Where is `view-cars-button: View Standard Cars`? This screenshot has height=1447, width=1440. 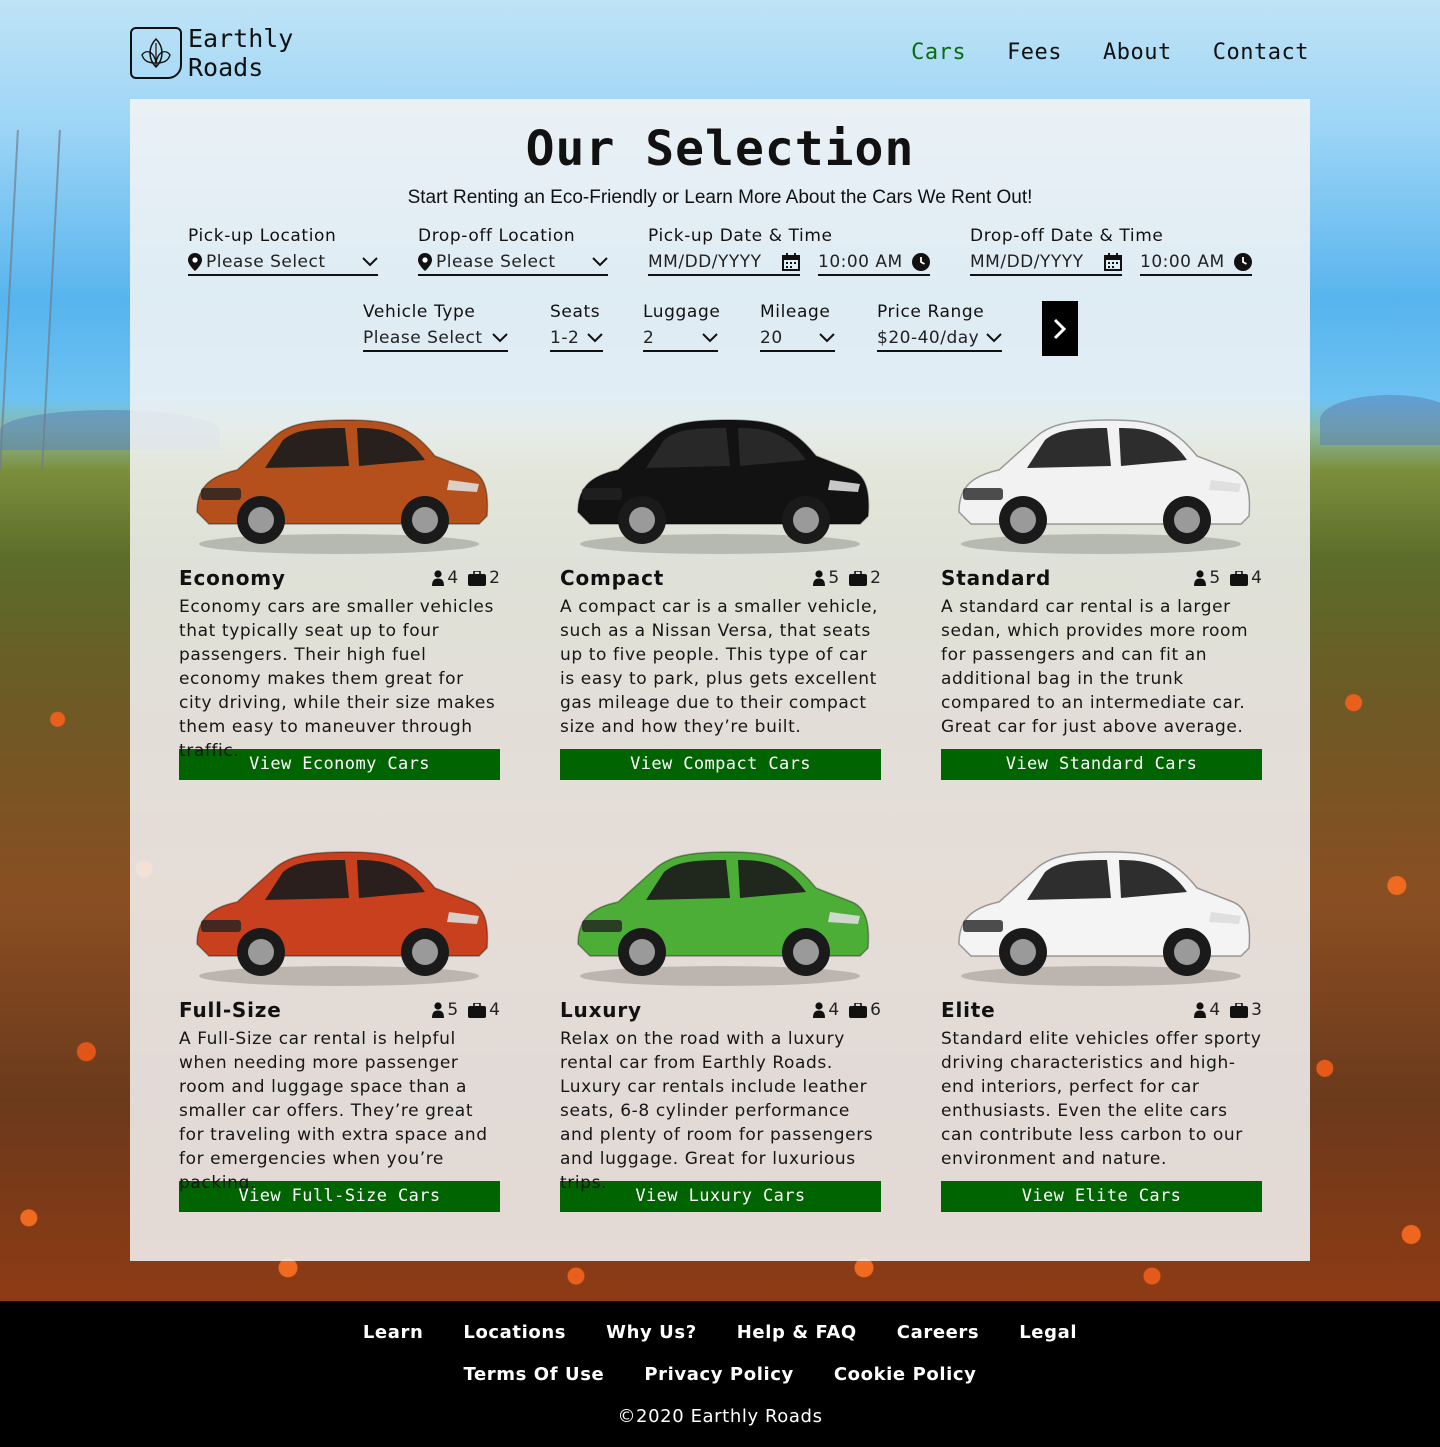
view-cars-button: View Standard Cars is located at coordinates (1101, 764).